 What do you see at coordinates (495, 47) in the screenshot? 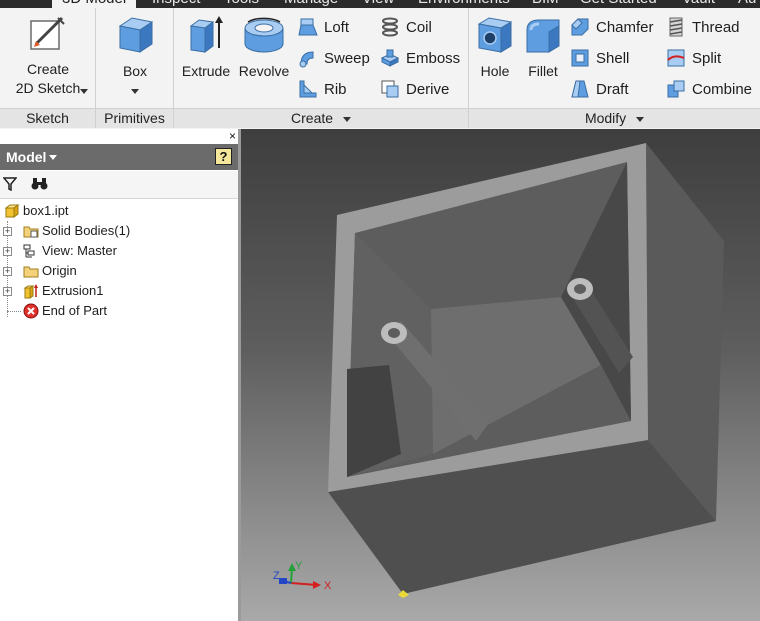
I see `hole-button: Hole` at bounding box center [495, 47].